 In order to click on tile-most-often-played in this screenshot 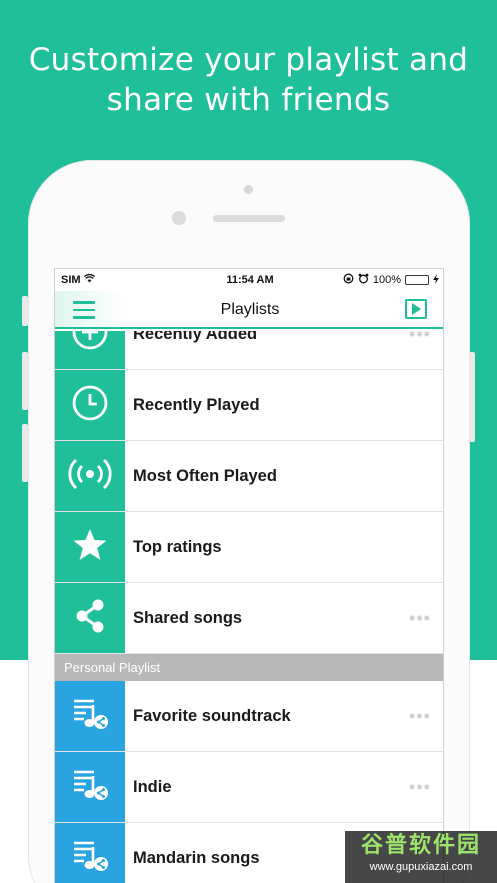, I will do `click(90, 476)`.